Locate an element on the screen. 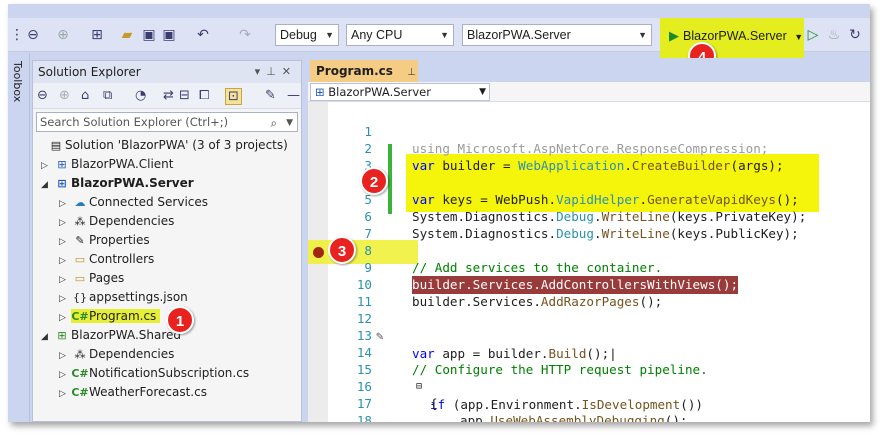 This screenshot has height=435, width=883. new-project-icon: ⊞ is located at coordinates (97, 35).